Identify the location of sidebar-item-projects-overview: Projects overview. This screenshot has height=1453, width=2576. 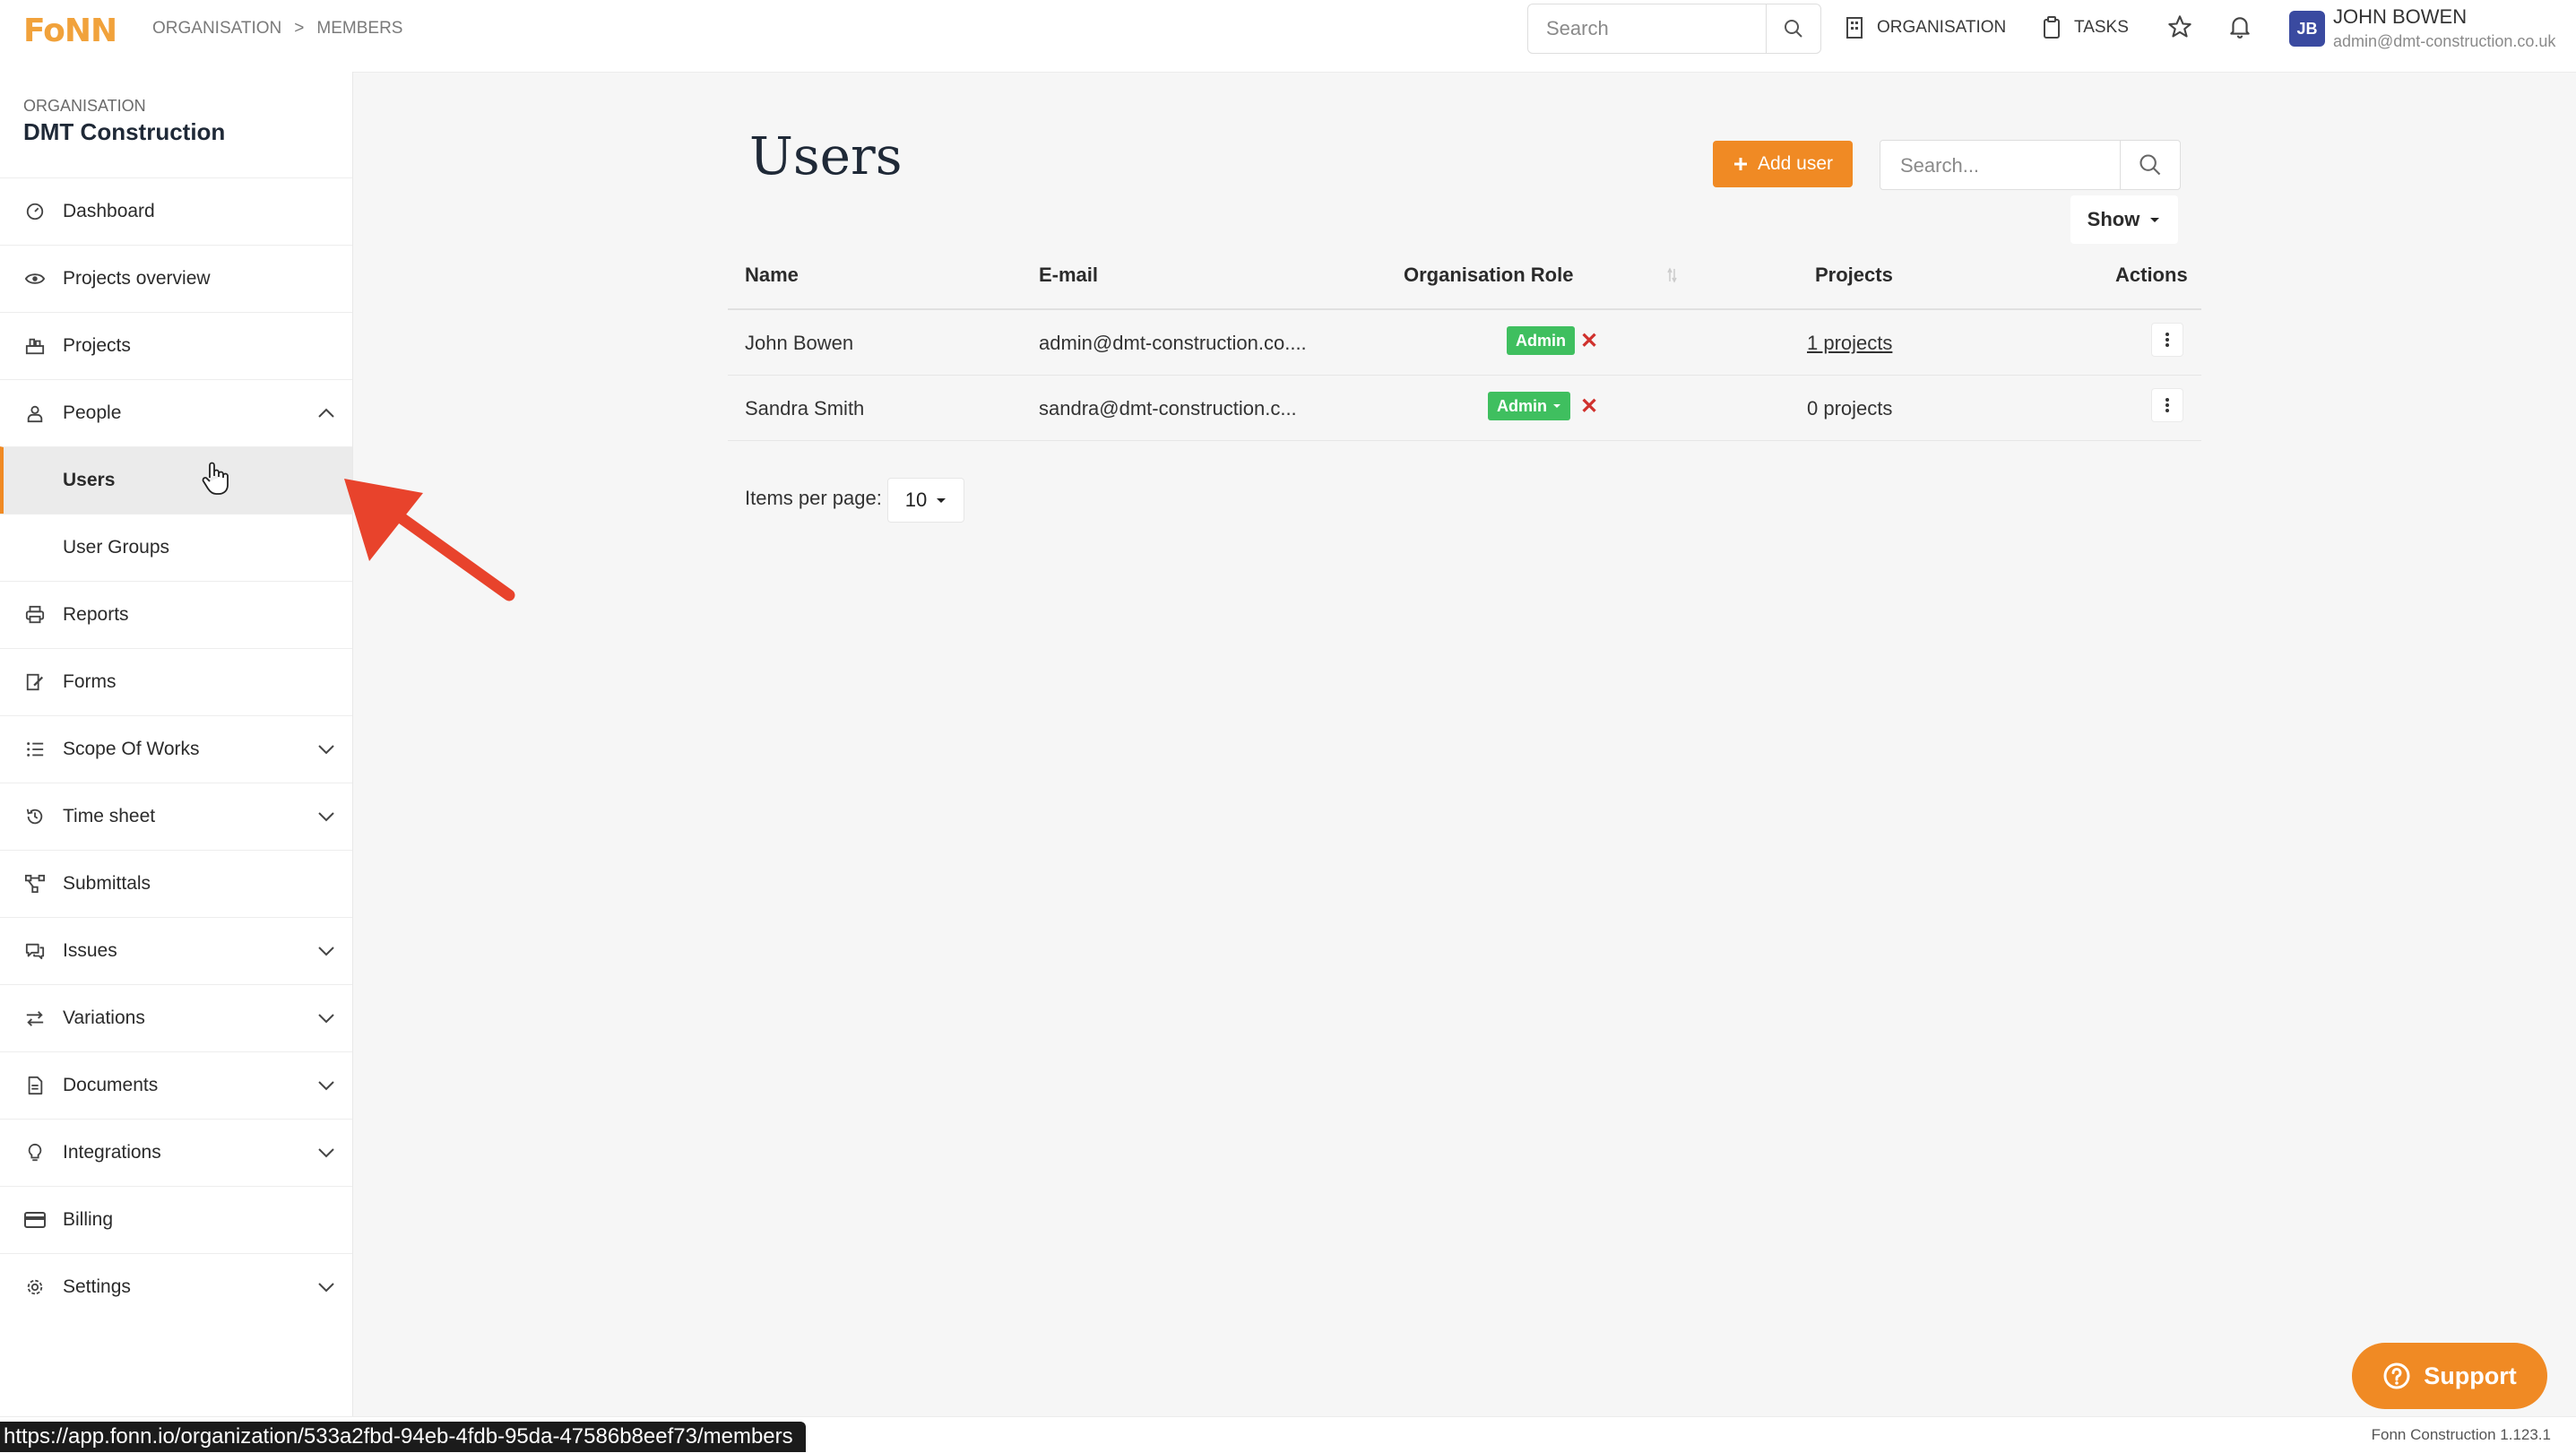
(176, 278).